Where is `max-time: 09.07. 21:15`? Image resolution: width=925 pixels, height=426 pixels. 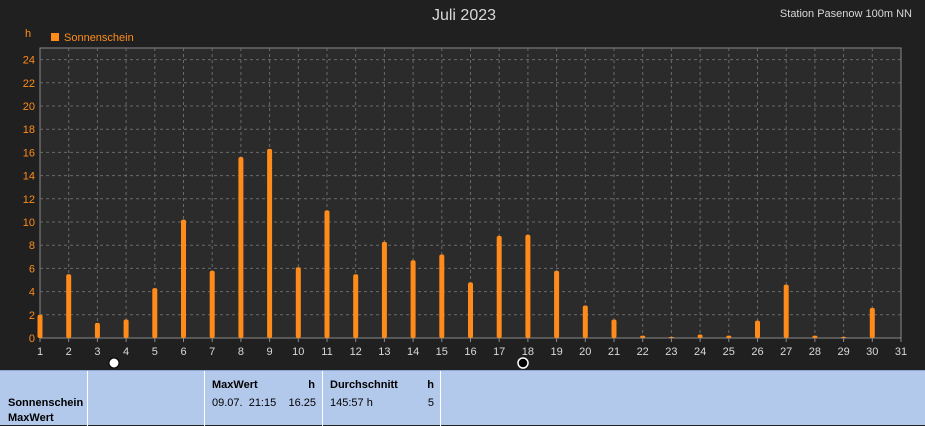 max-time: 09.07. 21:15 is located at coordinates (244, 403).